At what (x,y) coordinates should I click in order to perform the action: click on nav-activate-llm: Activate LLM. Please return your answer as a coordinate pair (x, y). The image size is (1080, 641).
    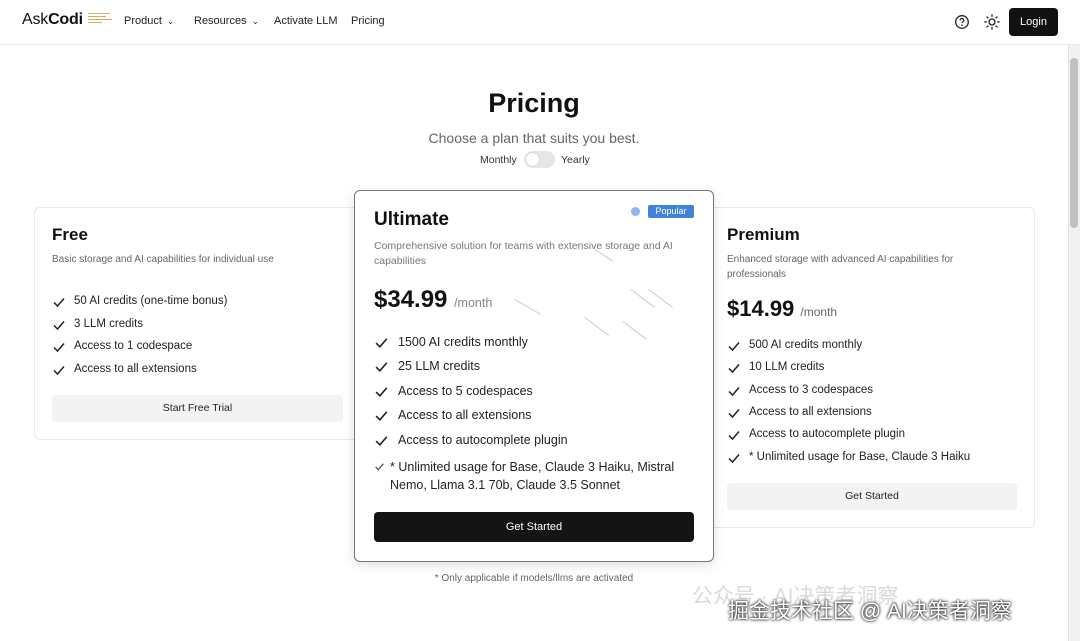
    Looking at the image, I should click on (306, 21).